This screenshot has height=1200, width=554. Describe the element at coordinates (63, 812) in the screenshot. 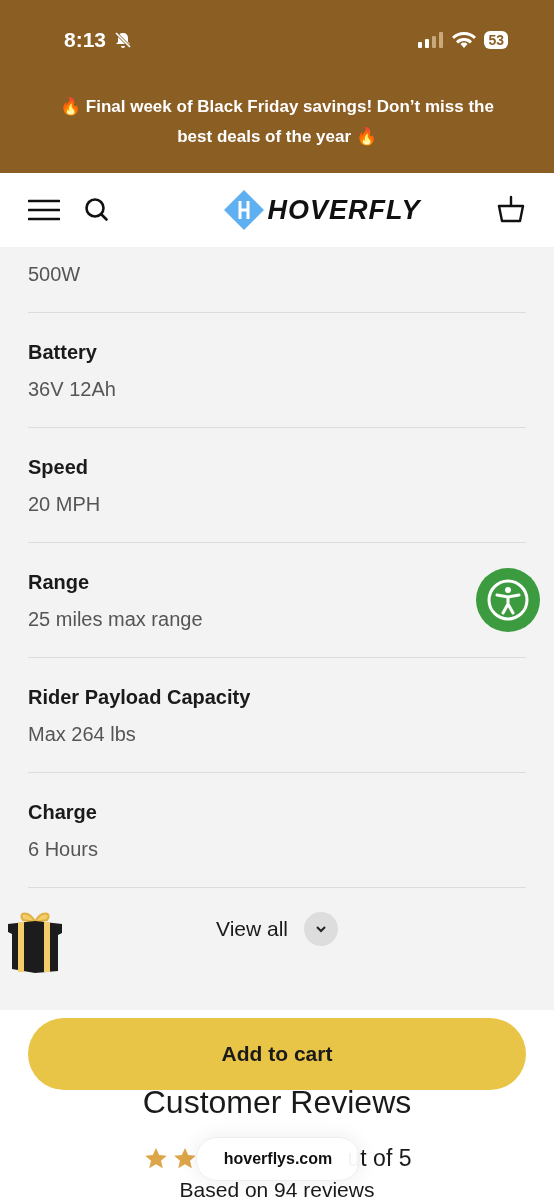

I see `spec-name: Charge` at that location.